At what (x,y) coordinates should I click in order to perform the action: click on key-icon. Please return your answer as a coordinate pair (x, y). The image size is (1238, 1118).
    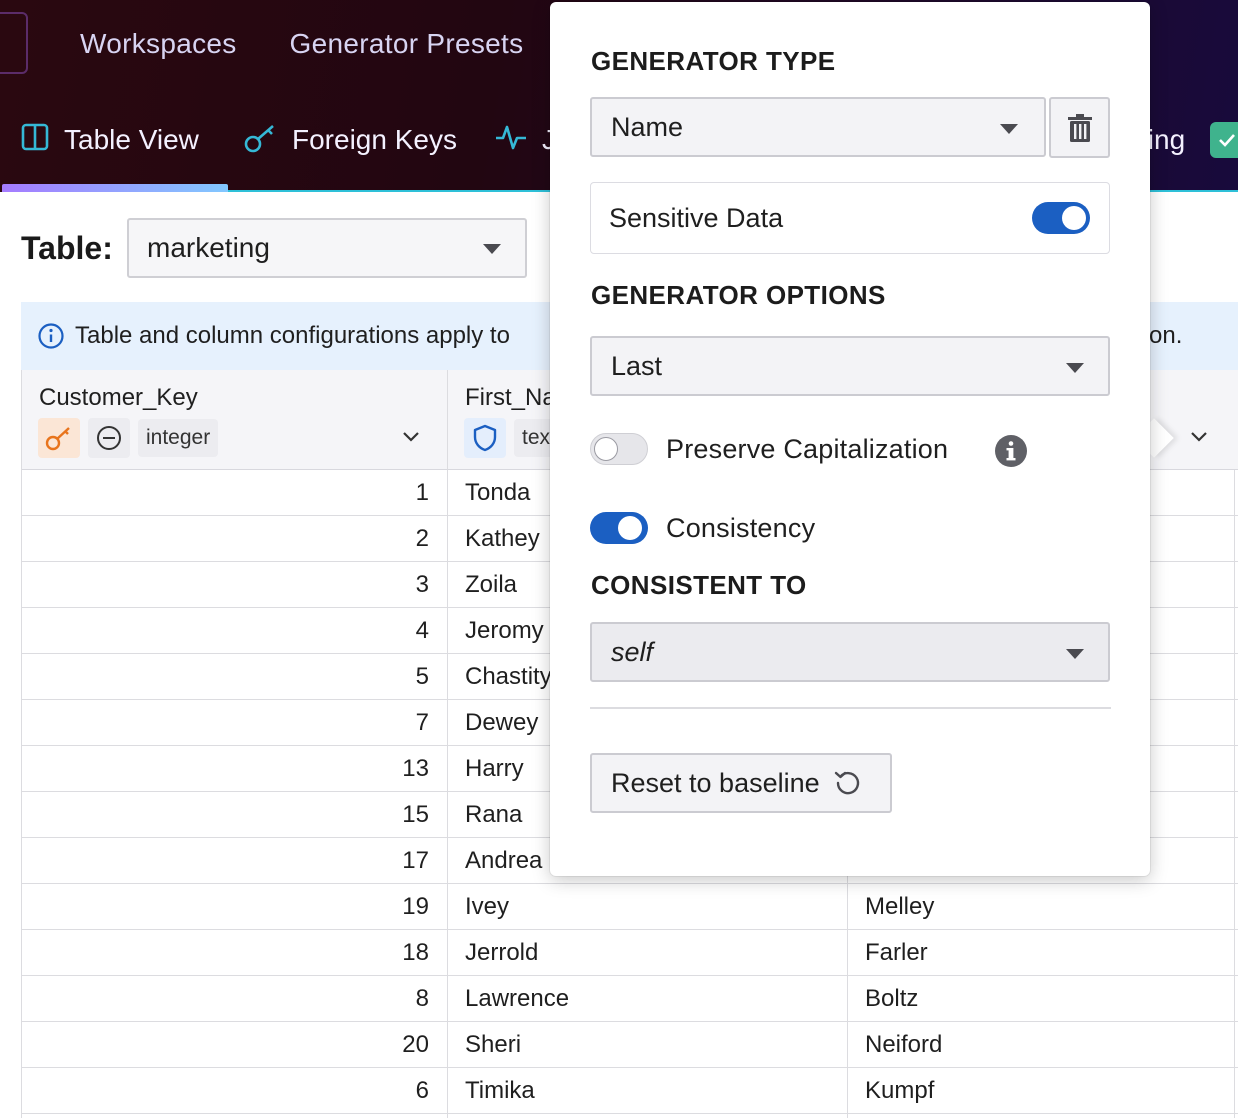
    Looking at the image, I should click on (261, 140).